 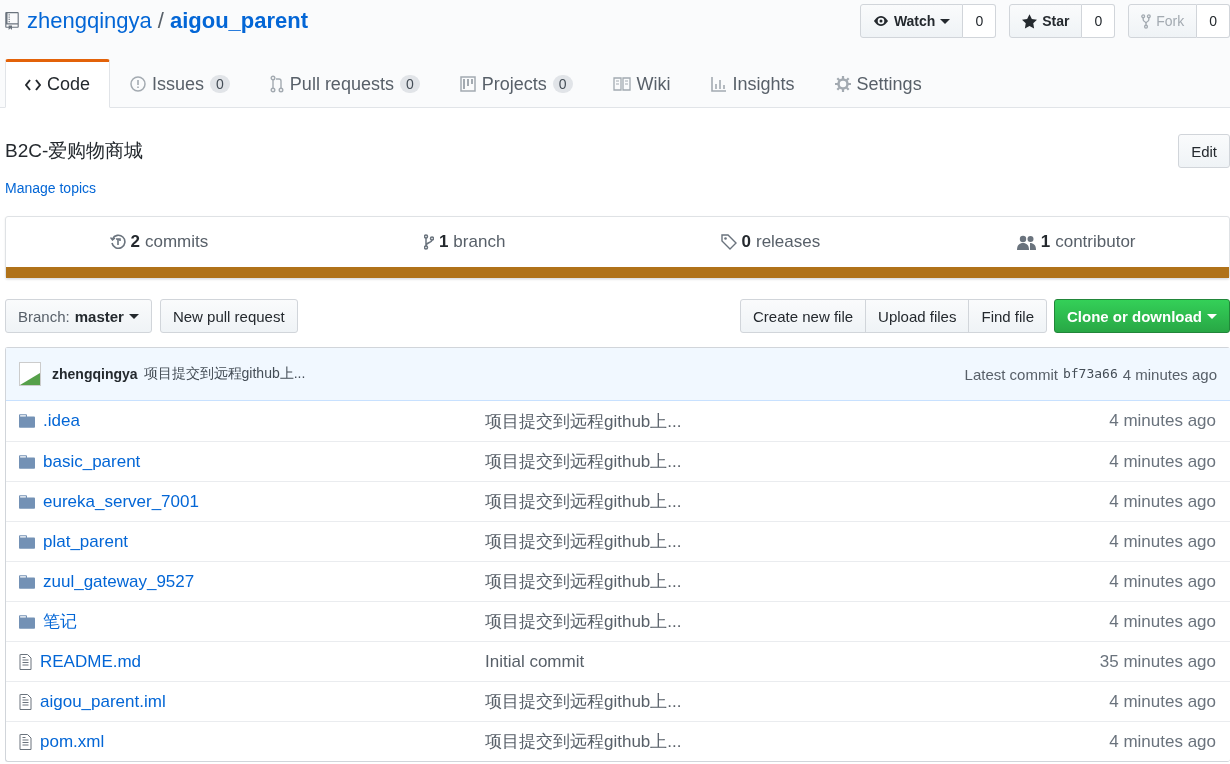 What do you see at coordinates (121, 501) in the screenshot?
I see `file-name-link: eureka_server_7001` at bounding box center [121, 501].